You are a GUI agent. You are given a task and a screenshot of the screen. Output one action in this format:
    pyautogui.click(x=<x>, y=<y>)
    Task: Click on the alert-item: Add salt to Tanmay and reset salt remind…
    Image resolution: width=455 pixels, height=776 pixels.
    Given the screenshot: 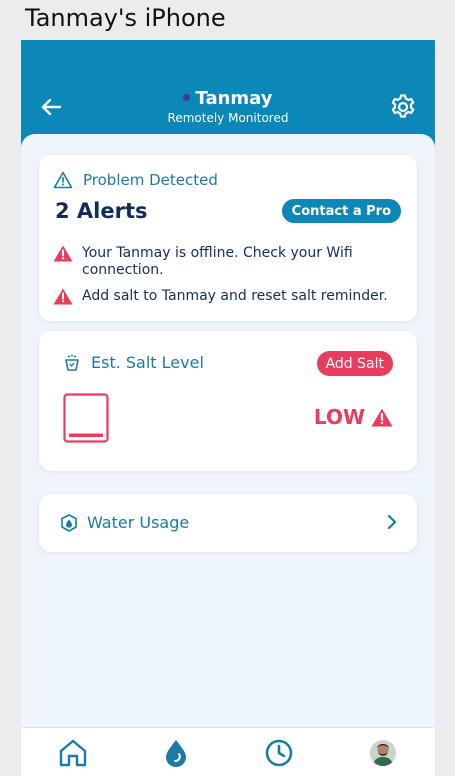 What is the action you would take?
    pyautogui.click(x=225, y=296)
    